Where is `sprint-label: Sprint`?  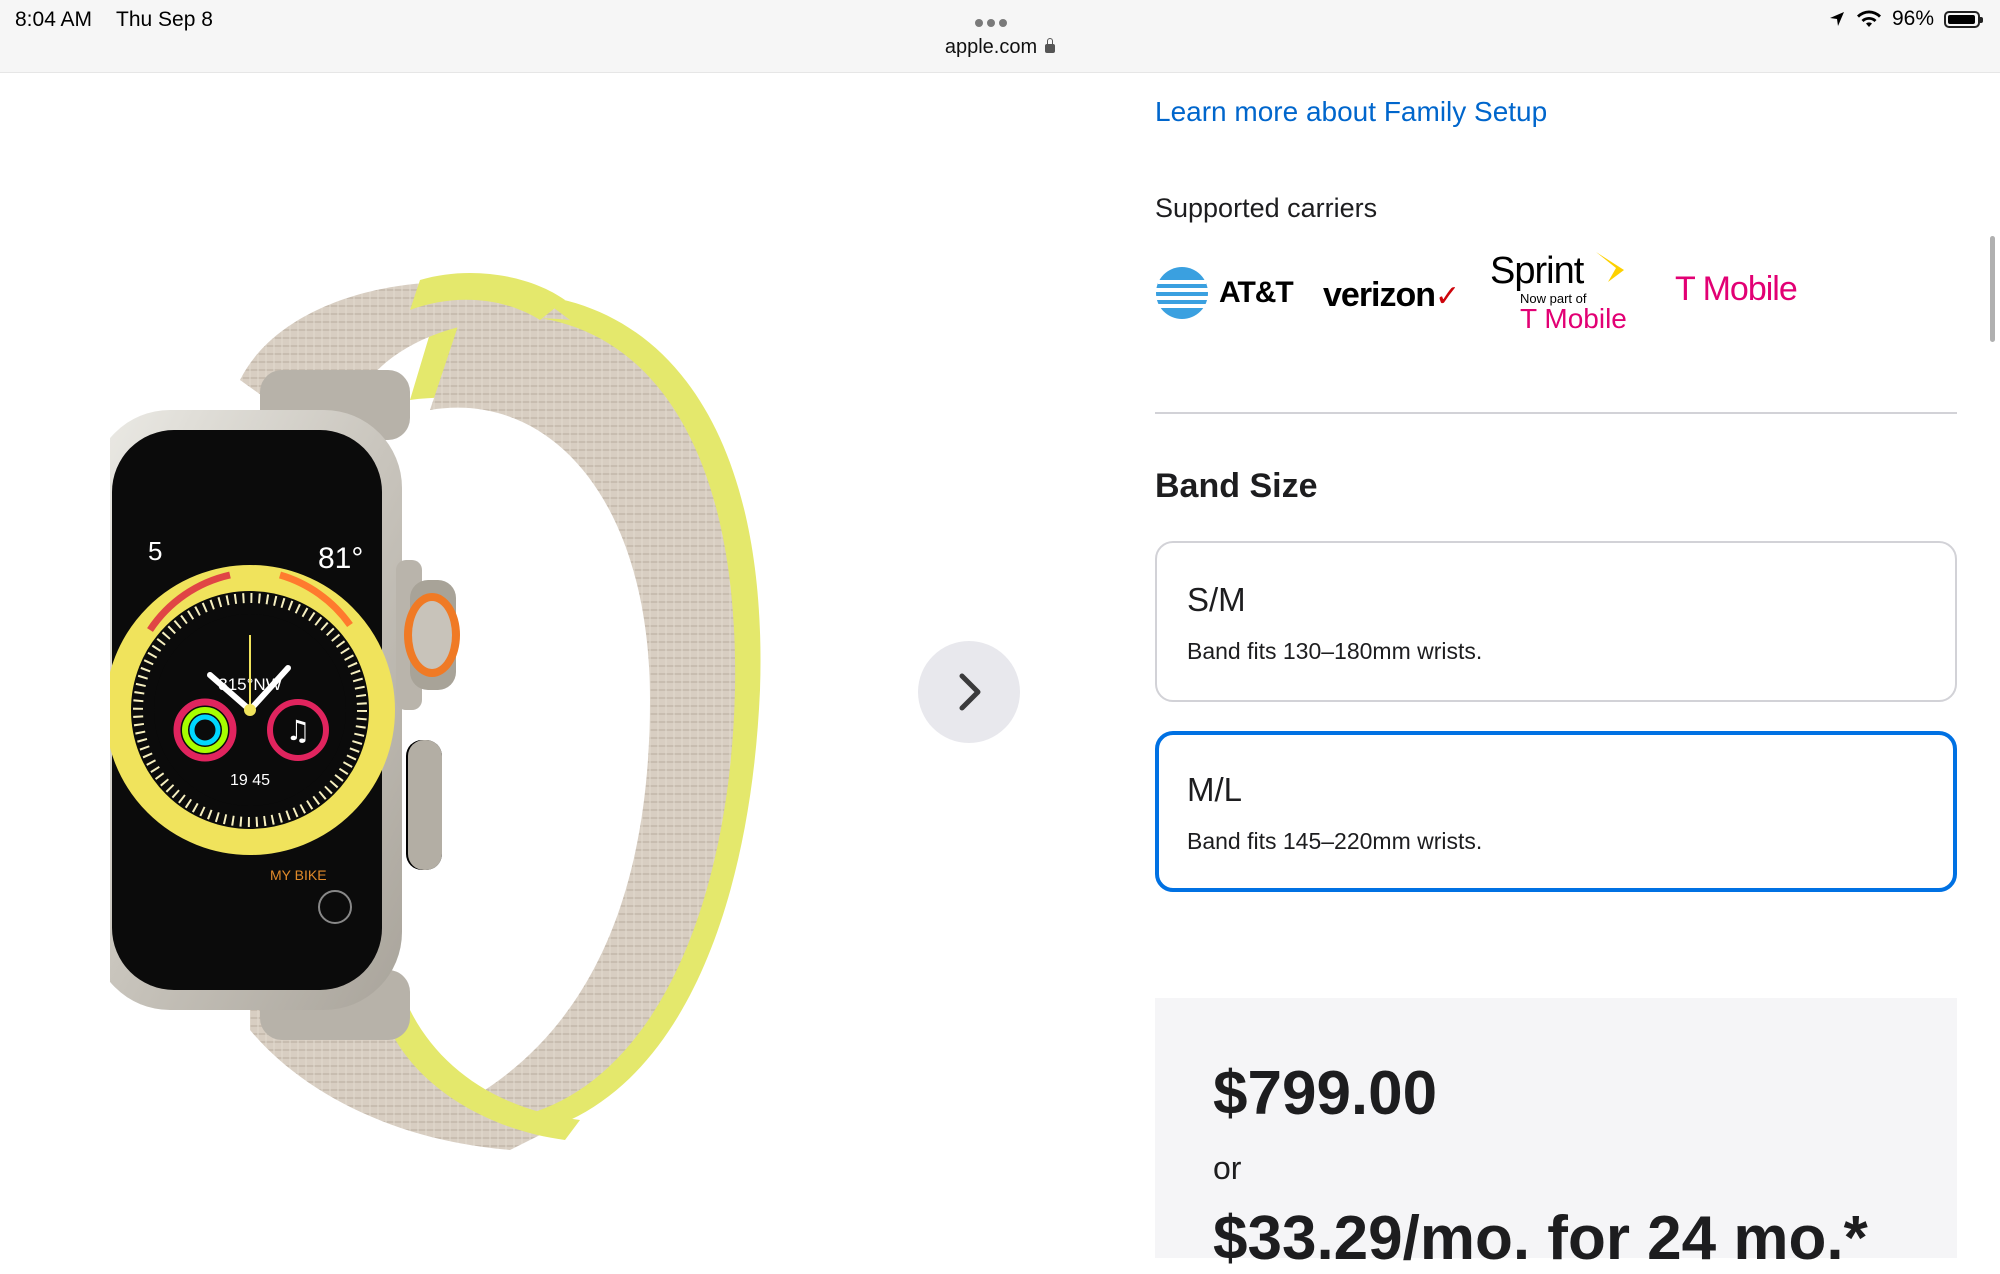
sprint-label: Sprint is located at coordinates (1537, 271).